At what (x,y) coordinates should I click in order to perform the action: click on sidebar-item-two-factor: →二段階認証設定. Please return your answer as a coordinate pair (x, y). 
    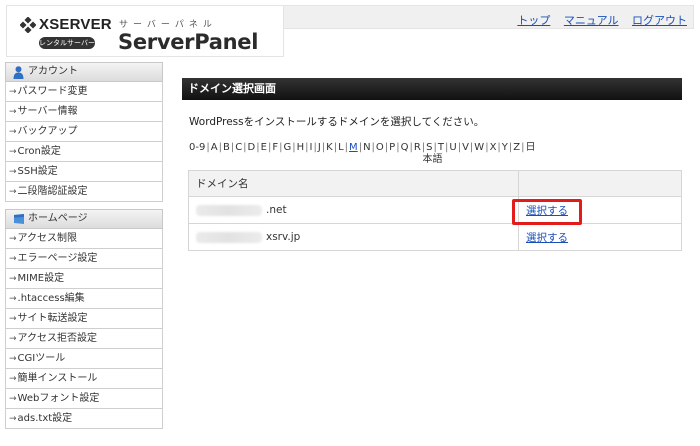
    Looking at the image, I should click on (84, 192).